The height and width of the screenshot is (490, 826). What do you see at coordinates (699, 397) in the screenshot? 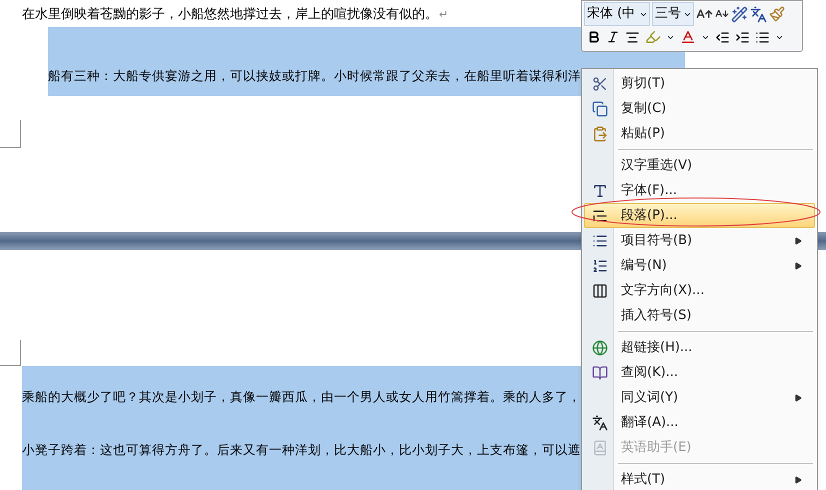
I see `menu-item: 同义词(Y)` at bounding box center [699, 397].